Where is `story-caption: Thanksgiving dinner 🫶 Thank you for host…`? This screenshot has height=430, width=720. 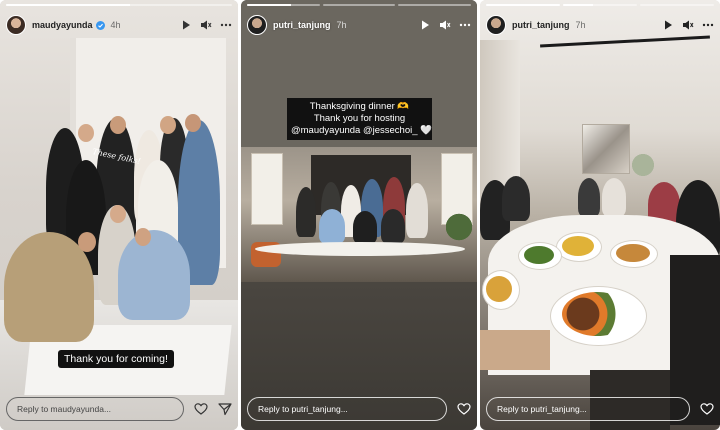 story-caption: Thanksgiving dinner 🫶 Thank you for host… is located at coordinates (359, 119).